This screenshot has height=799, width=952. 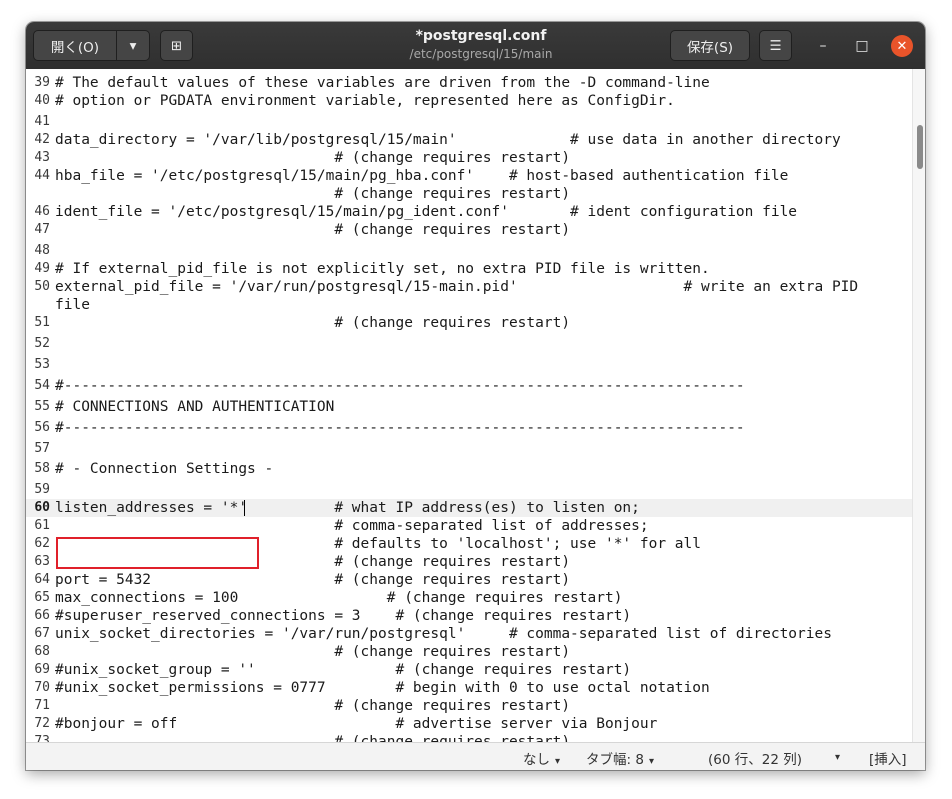 I want to click on line-number: 50, so click(x=42, y=286).